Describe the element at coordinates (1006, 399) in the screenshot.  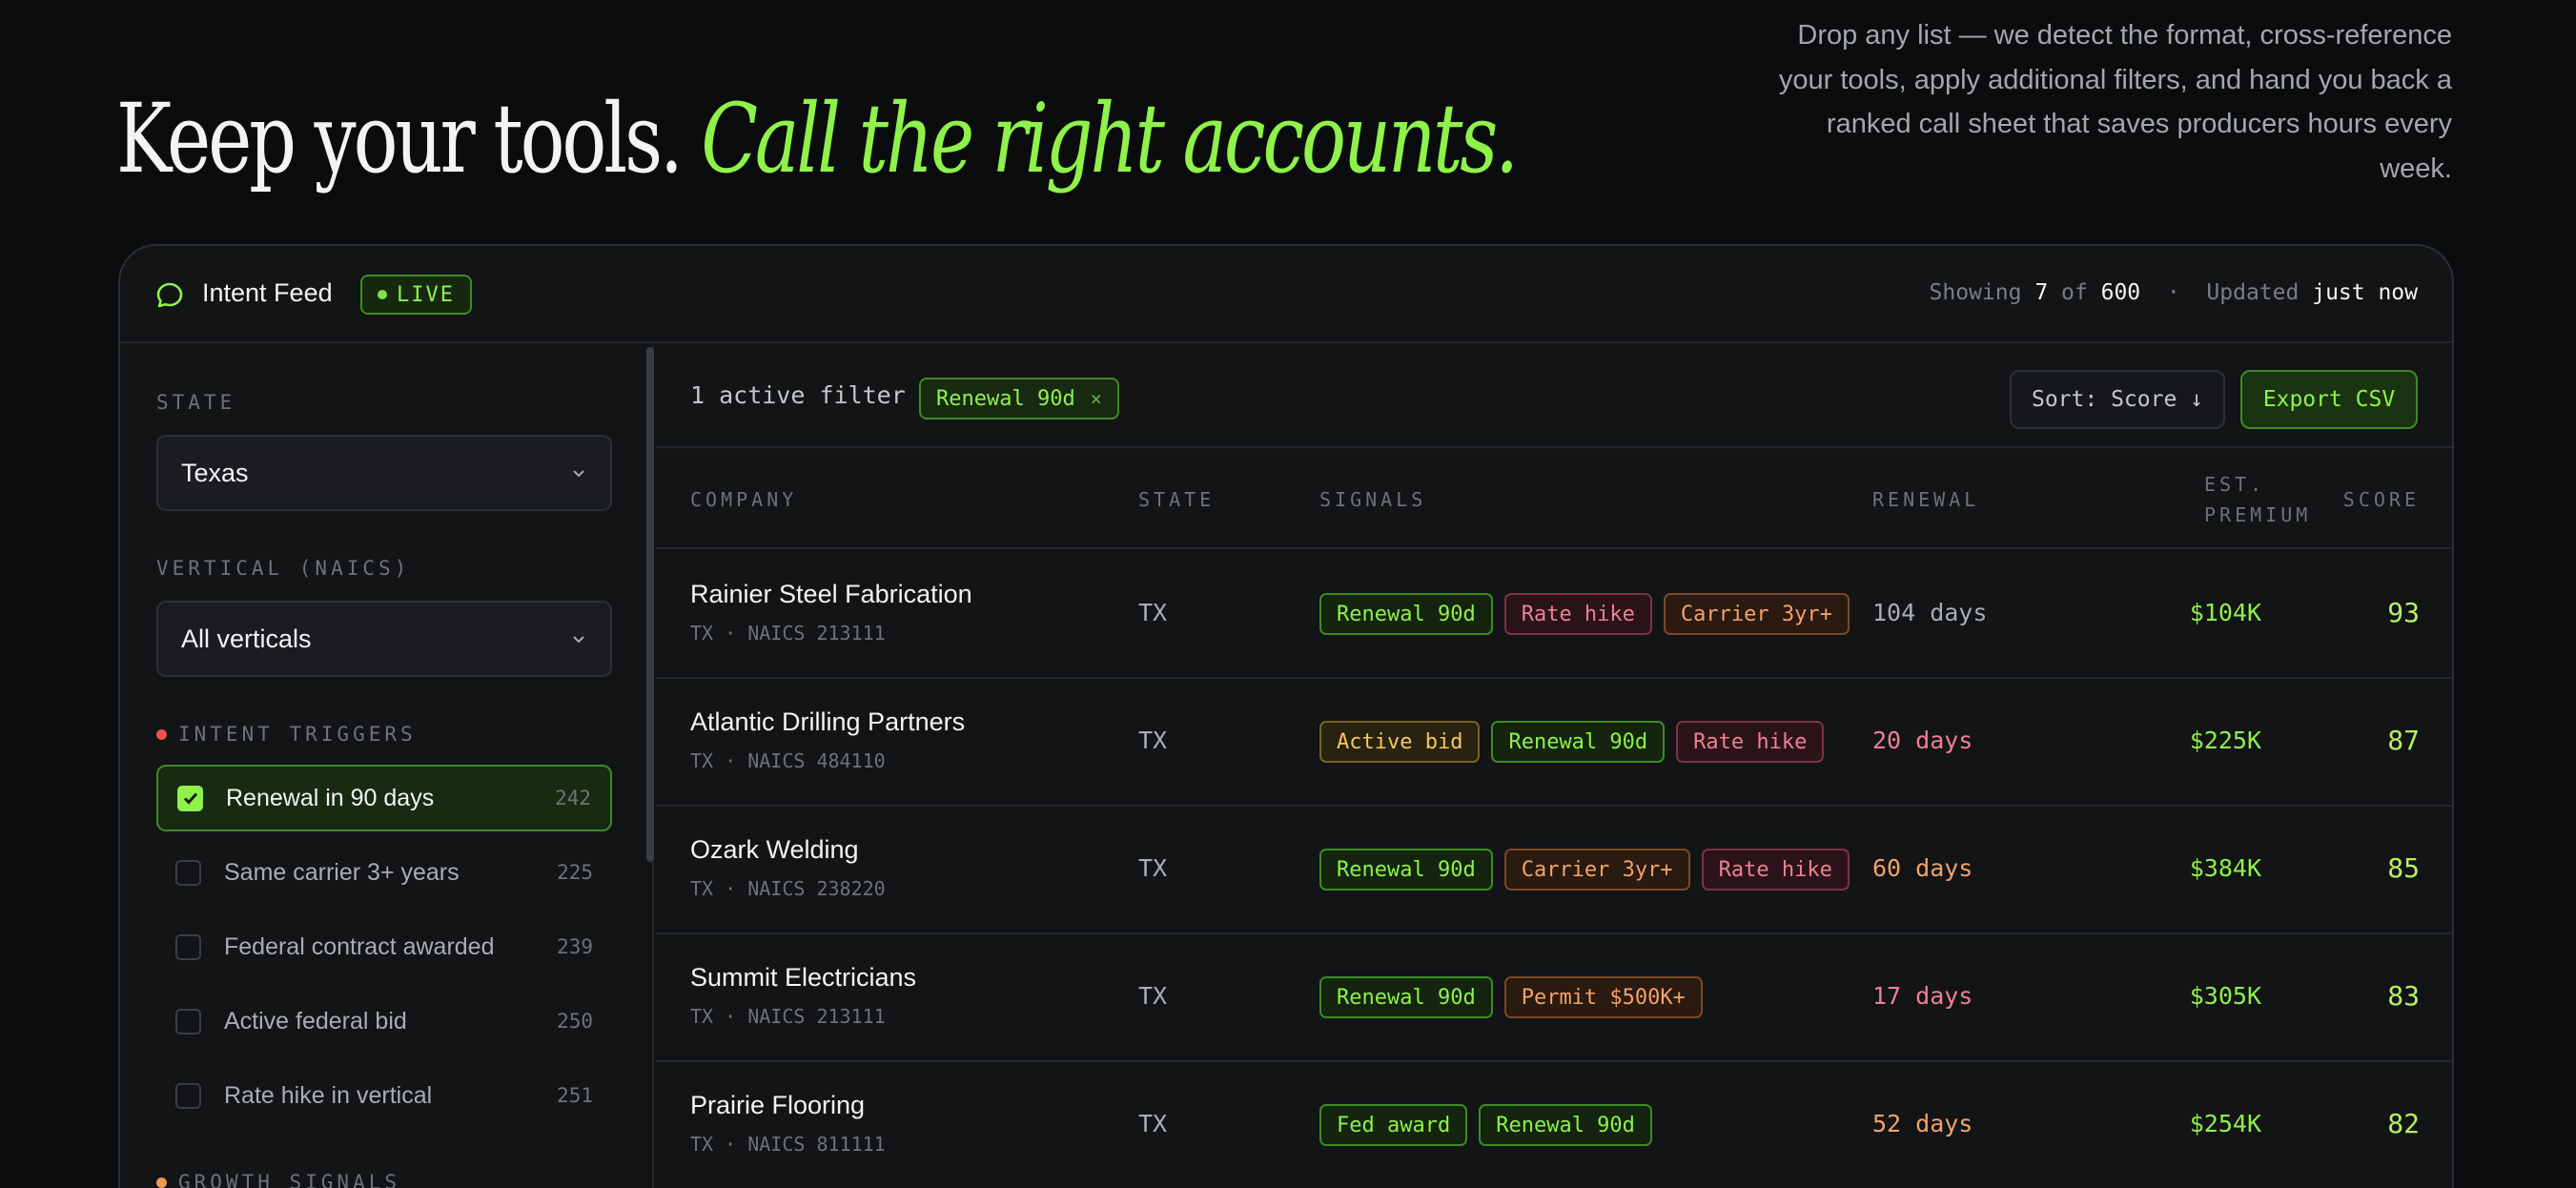
I see `filter-chip-label: Renewal 90d` at that location.